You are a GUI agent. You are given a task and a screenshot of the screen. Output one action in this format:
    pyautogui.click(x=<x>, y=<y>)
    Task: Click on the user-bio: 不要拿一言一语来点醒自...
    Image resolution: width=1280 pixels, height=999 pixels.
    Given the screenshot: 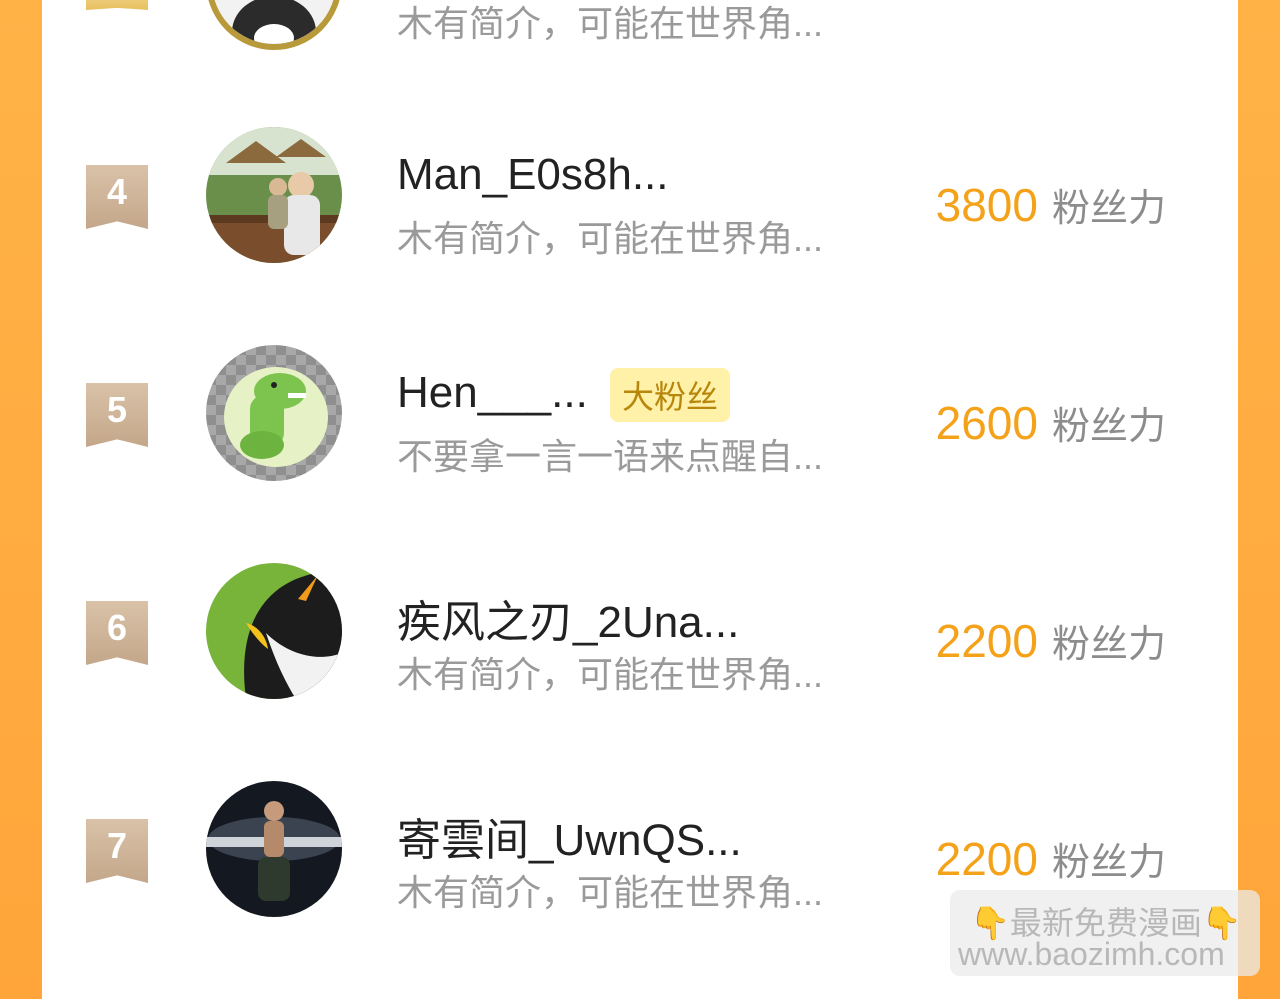 What is the action you would take?
    pyautogui.click(x=610, y=456)
    